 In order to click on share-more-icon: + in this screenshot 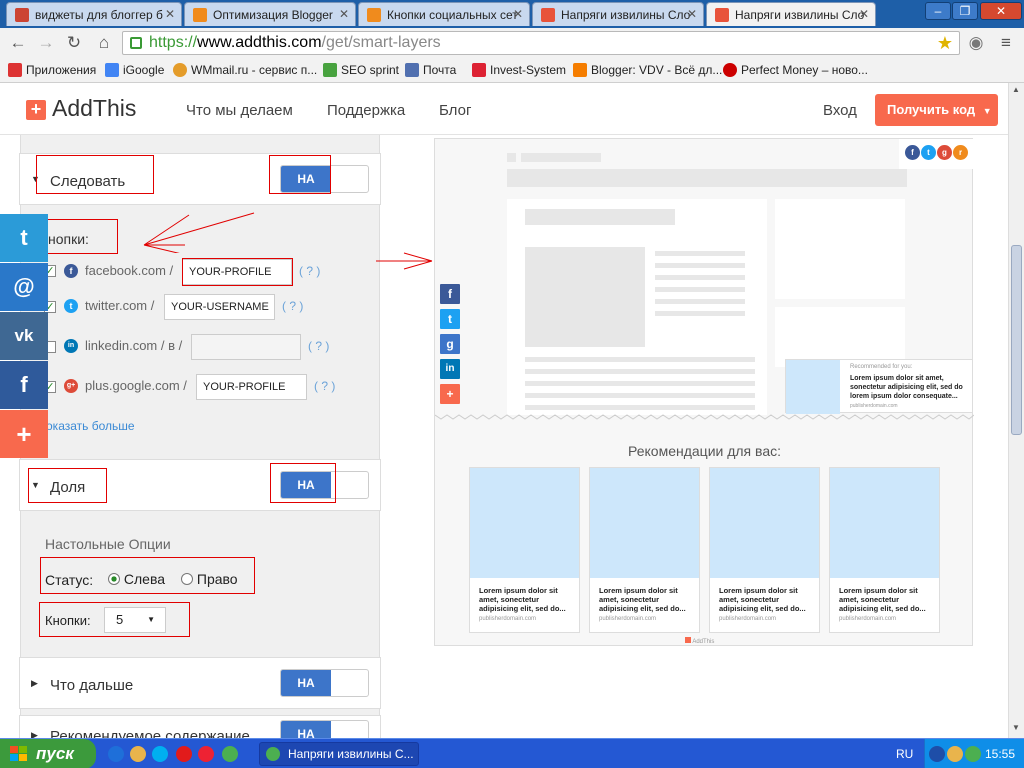, I will do `click(24, 434)`.